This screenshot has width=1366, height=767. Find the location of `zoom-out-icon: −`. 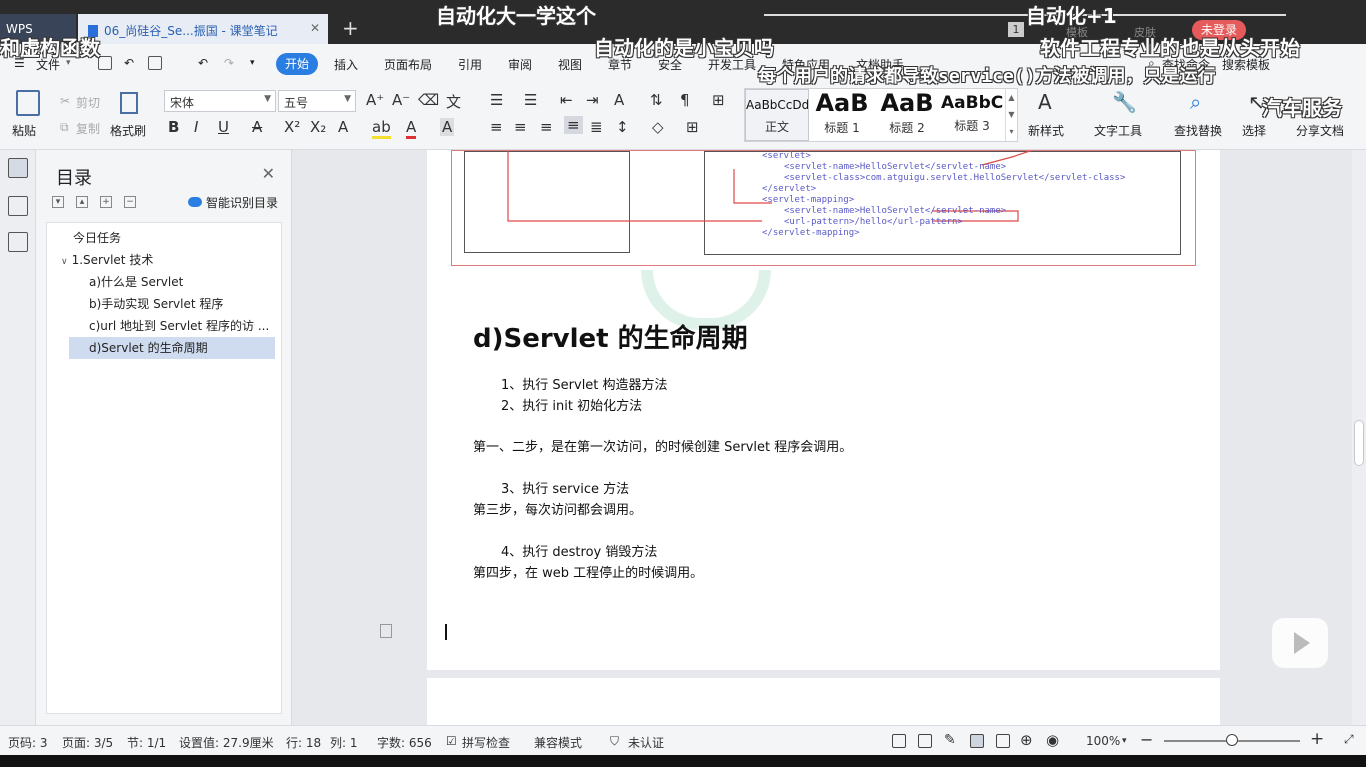

zoom-out-icon: − is located at coordinates (1146, 739).